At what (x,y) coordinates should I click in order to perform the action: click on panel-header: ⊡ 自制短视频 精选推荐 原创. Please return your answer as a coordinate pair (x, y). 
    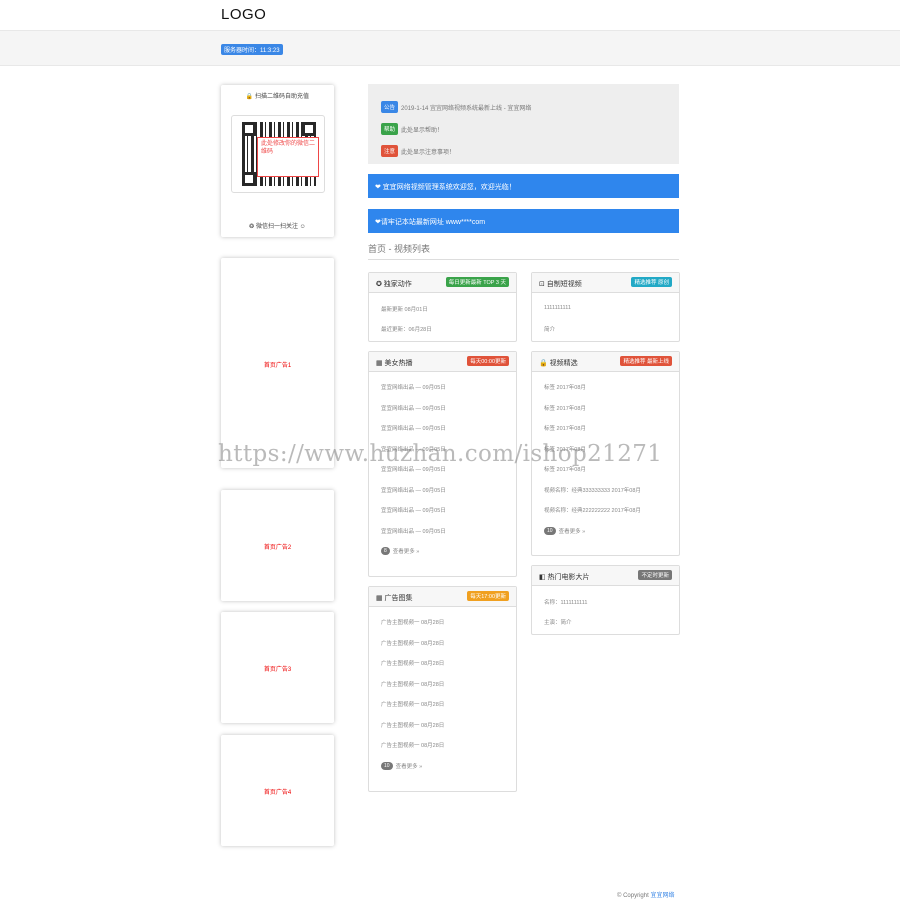
    Looking at the image, I should click on (605, 283).